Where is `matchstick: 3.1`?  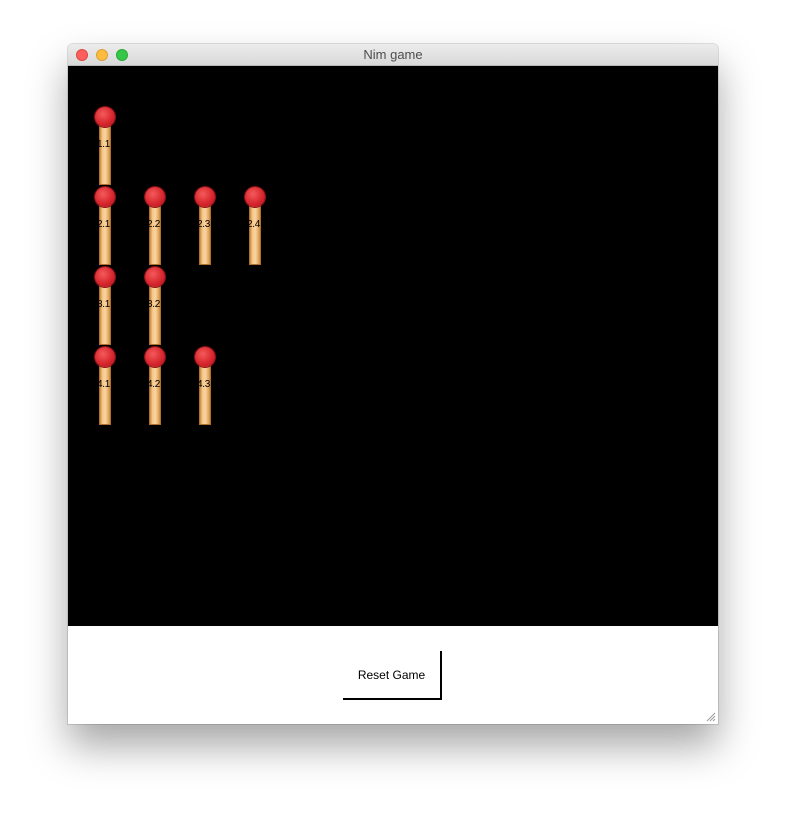 matchstick: 3.1 is located at coordinates (105, 306).